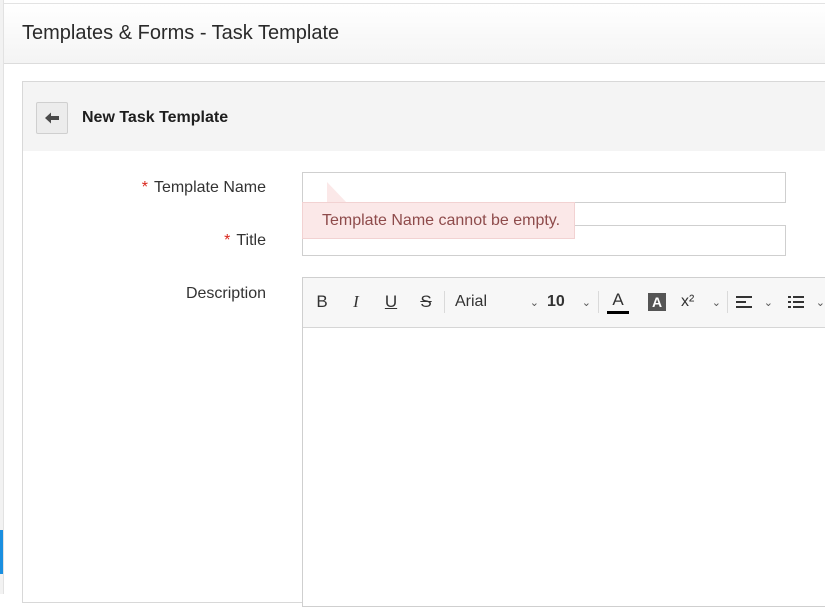  I want to click on editor-toolbar: B I U S Arial ⌄ 10 ⌄ A A x² ⌄ ⌄ ⌄, so click(564, 303).